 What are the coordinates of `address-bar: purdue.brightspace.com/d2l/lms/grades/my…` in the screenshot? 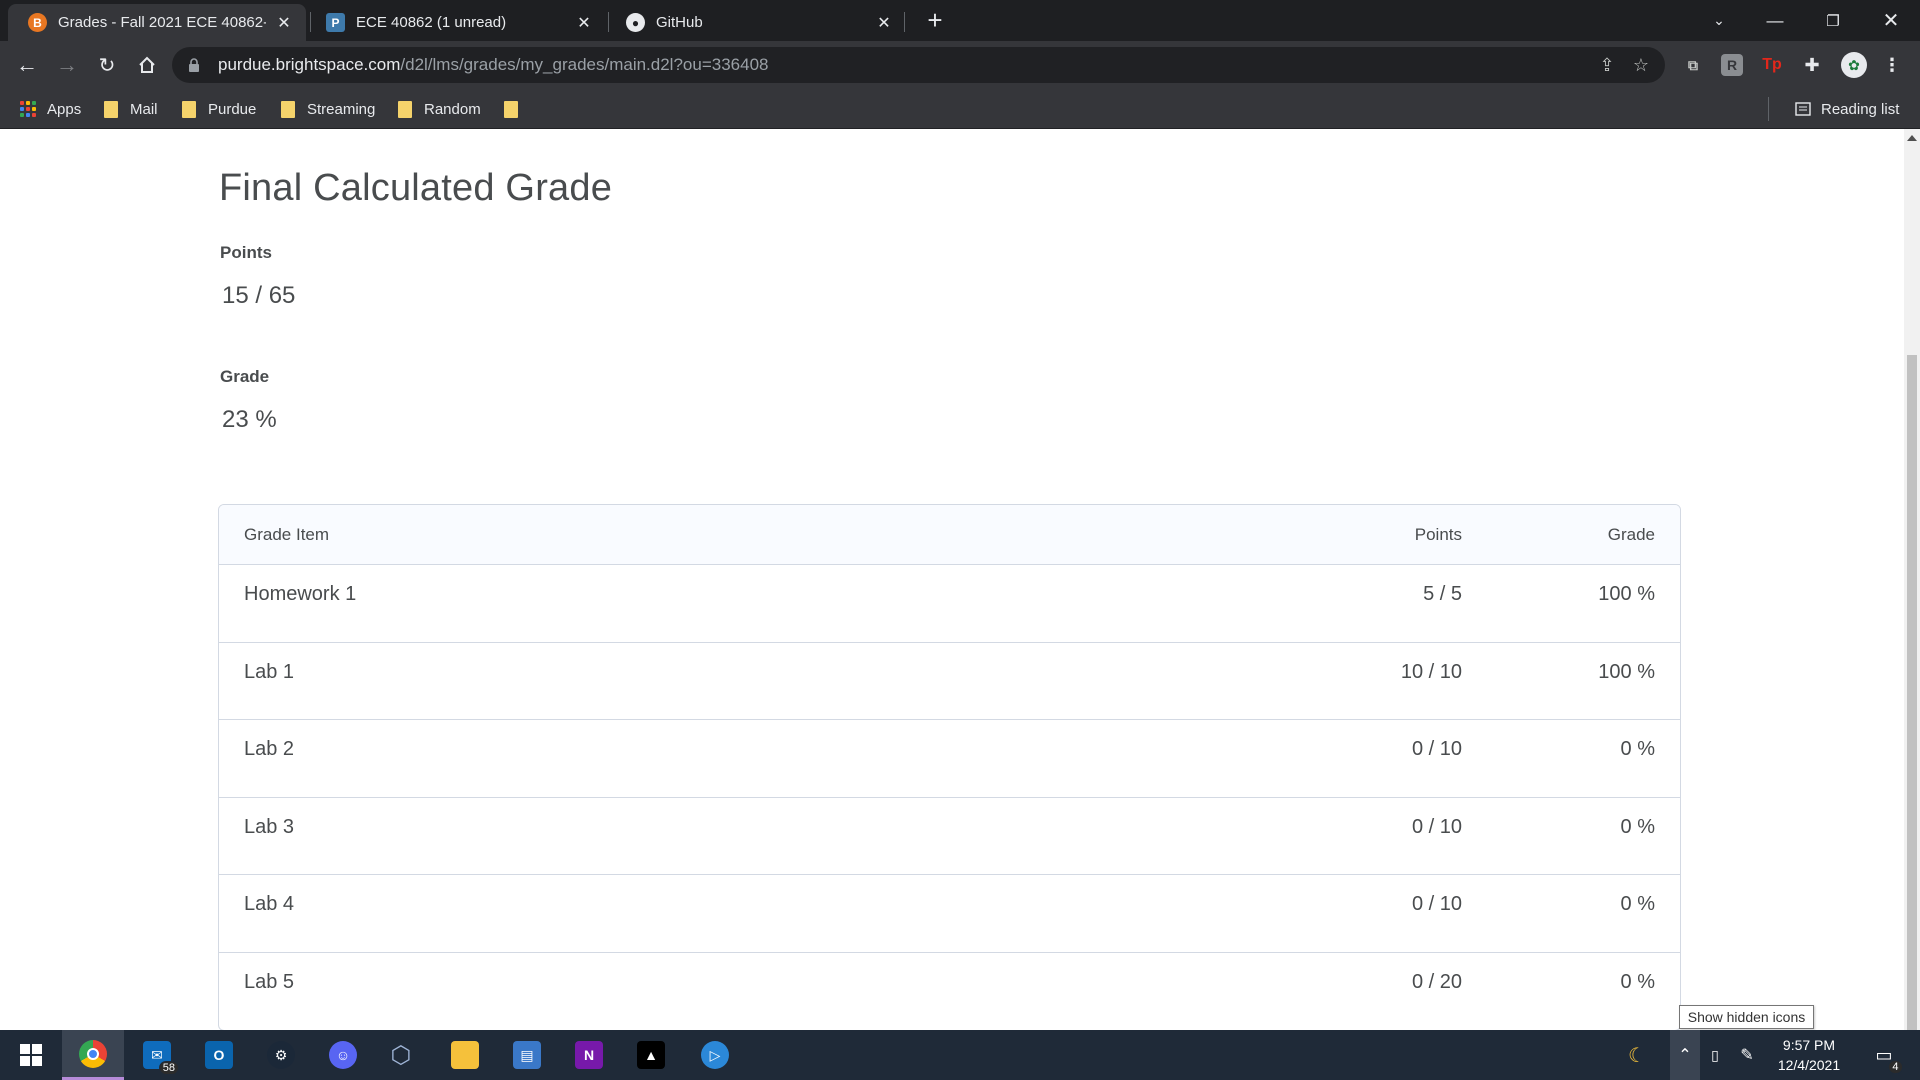 It's located at (918, 65).